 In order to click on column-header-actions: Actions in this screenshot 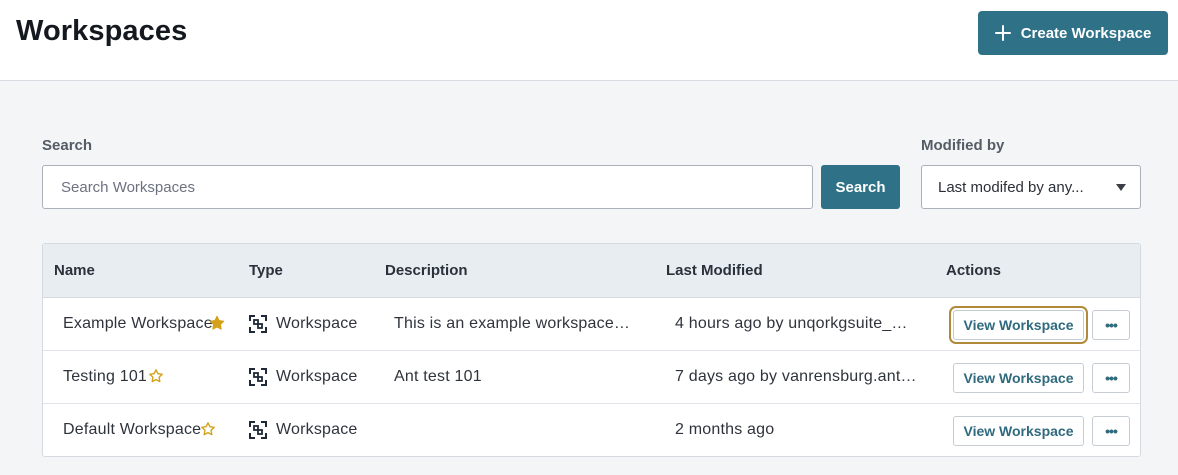, I will do `click(974, 270)`.